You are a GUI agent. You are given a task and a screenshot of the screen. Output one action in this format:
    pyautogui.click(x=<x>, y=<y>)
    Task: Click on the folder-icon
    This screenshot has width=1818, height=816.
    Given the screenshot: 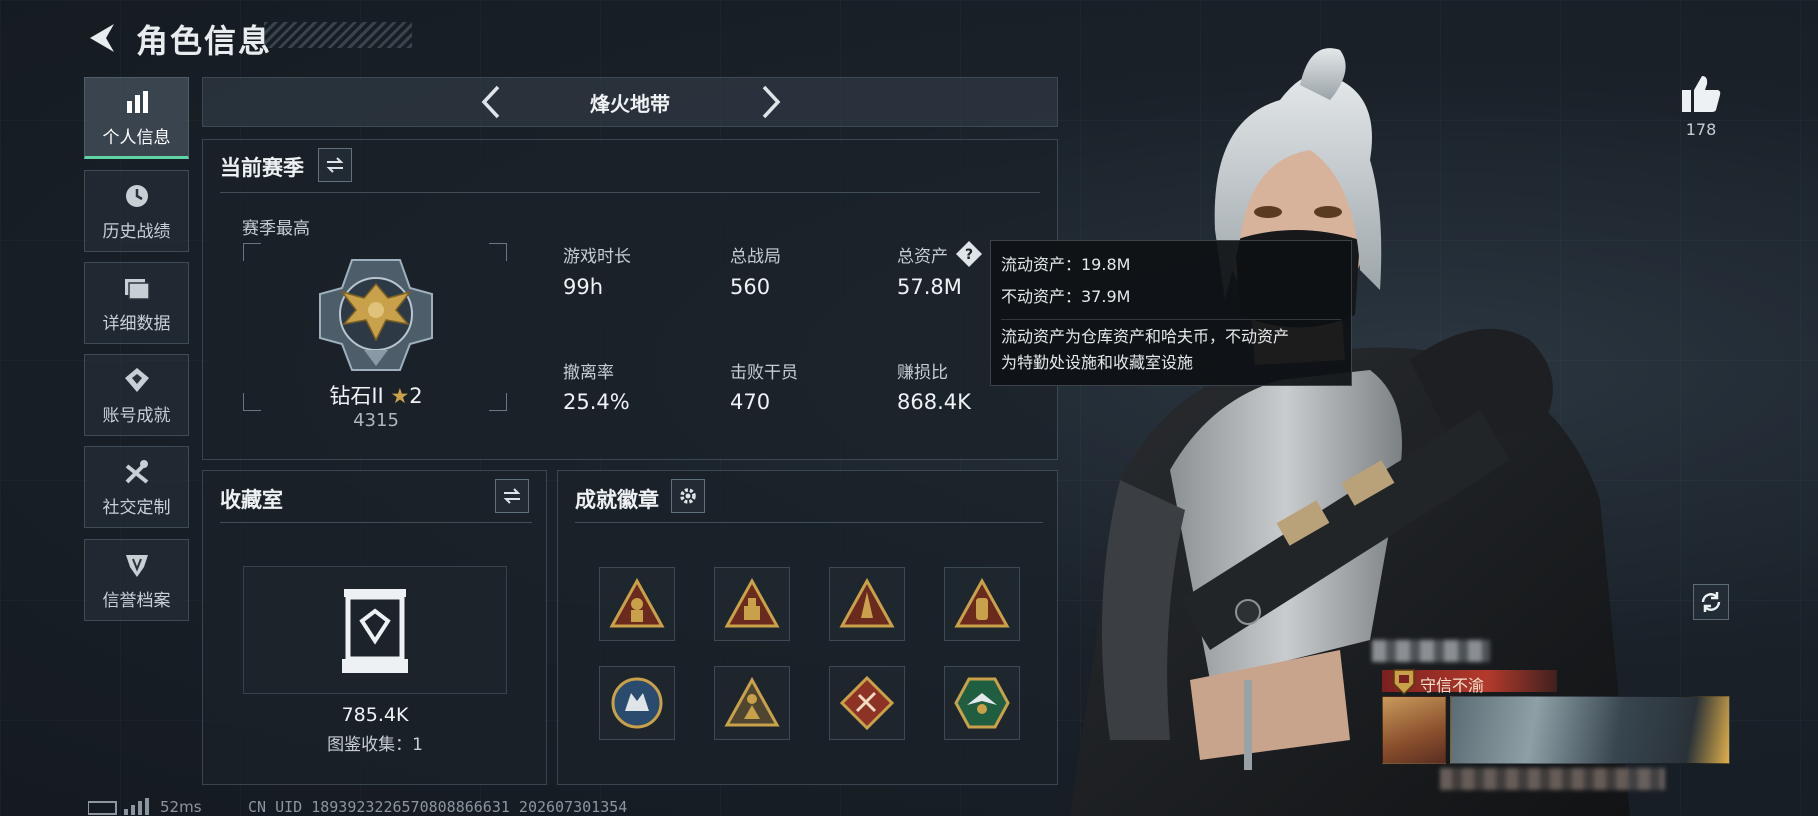 What is the action you would take?
    pyautogui.click(x=137, y=288)
    